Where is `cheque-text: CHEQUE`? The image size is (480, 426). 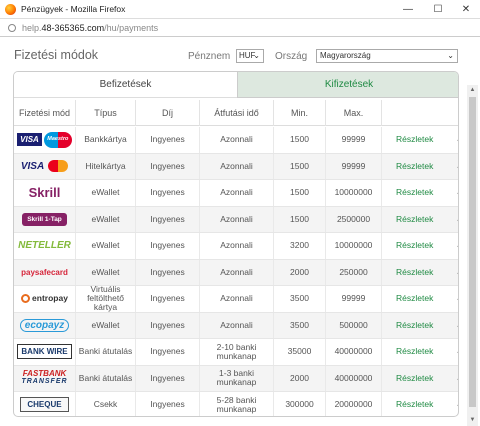
cheque-text: CHEQUE is located at coordinates (44, 405).